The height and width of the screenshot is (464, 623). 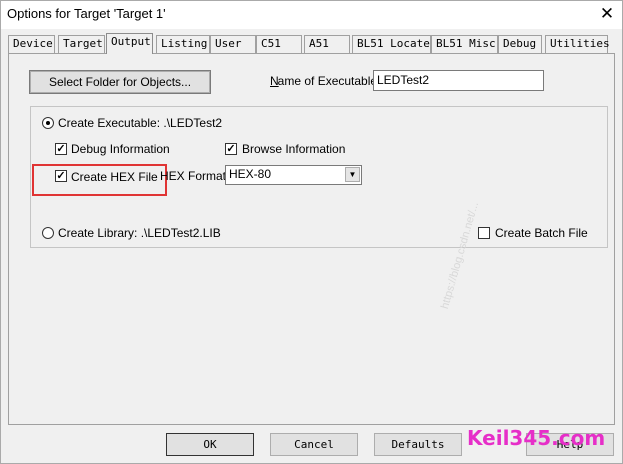 I want to click on ok-button: OK, so click(x=210, y=444).